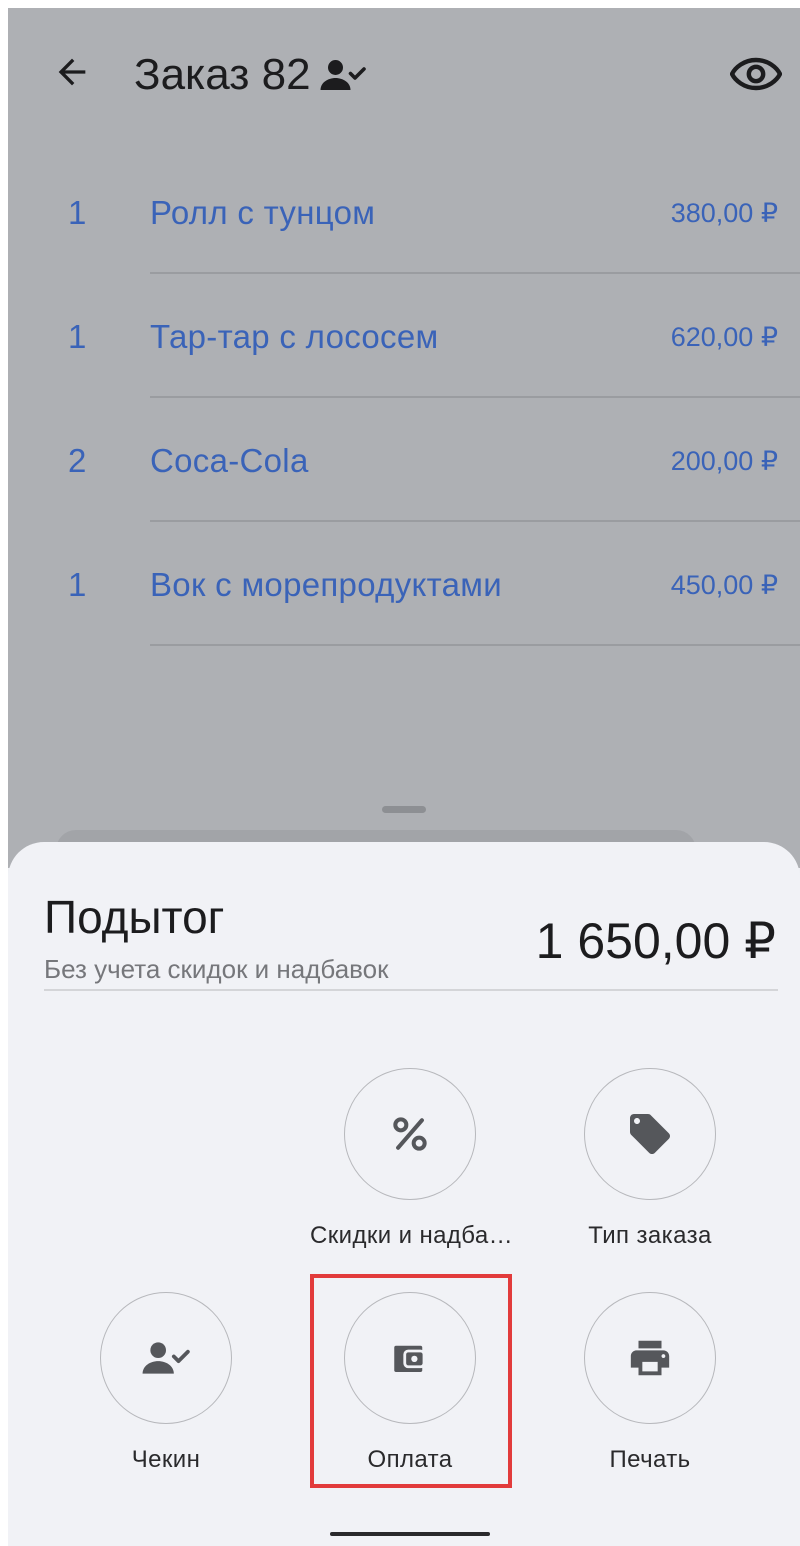 This screenshot has height=1546, width=800. Describe the element at coordinates (724, 585) in the screenshot. I see `item-price: 450,00 ₽` at that location.